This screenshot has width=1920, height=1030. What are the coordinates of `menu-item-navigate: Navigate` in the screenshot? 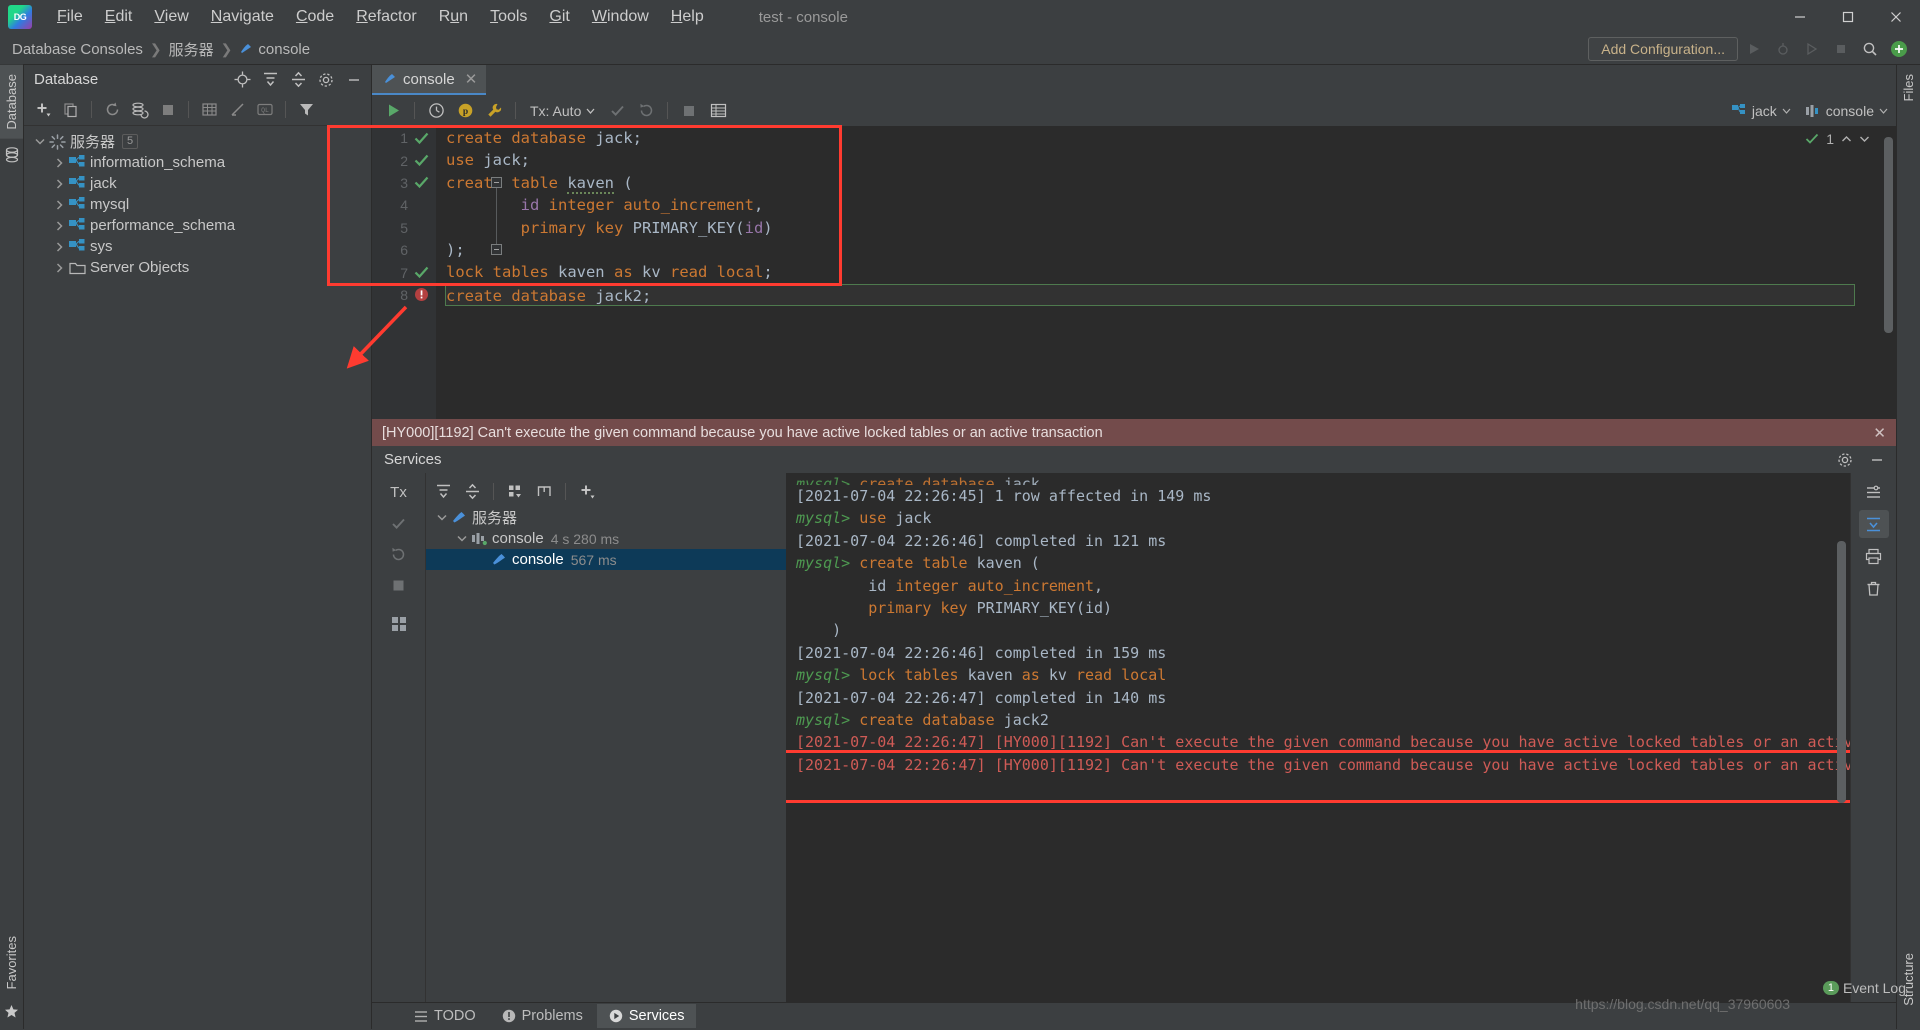 It's located at (242, 17).